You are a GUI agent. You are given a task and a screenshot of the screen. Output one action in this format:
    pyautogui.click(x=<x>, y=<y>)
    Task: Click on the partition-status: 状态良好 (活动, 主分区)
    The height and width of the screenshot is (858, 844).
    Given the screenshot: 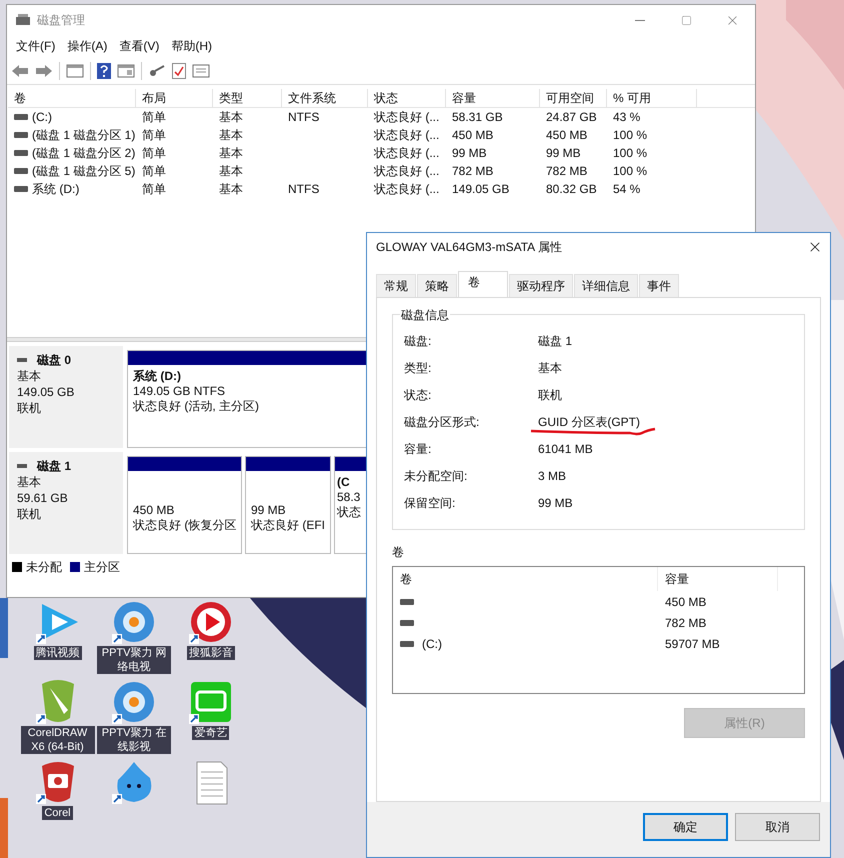 What is the action you would take?
    pyautogui.click(x=196, y=406)
    